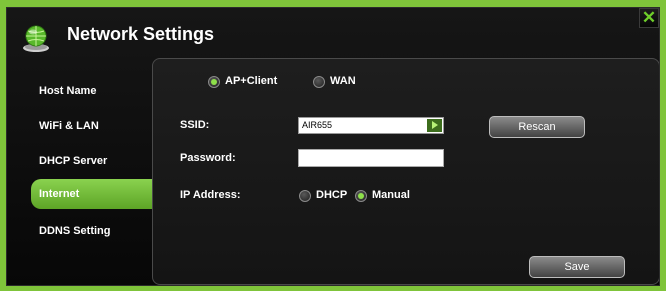 This screenshot has height=291, width=666. I want to click on ssid-dropdown-arrow-icon, so click(434, 125).